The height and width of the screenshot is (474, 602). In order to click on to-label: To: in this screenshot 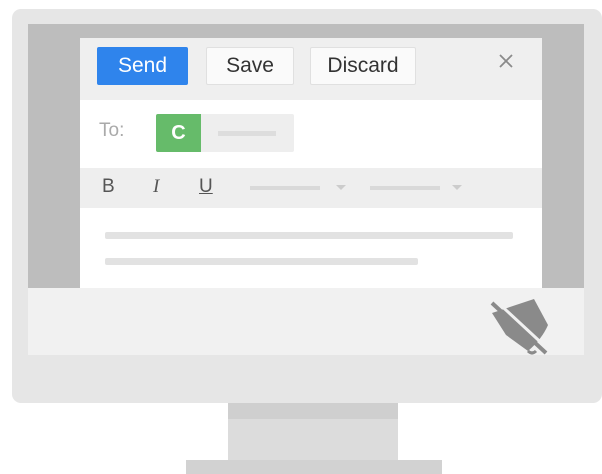, I will do `click(112, 130)`.